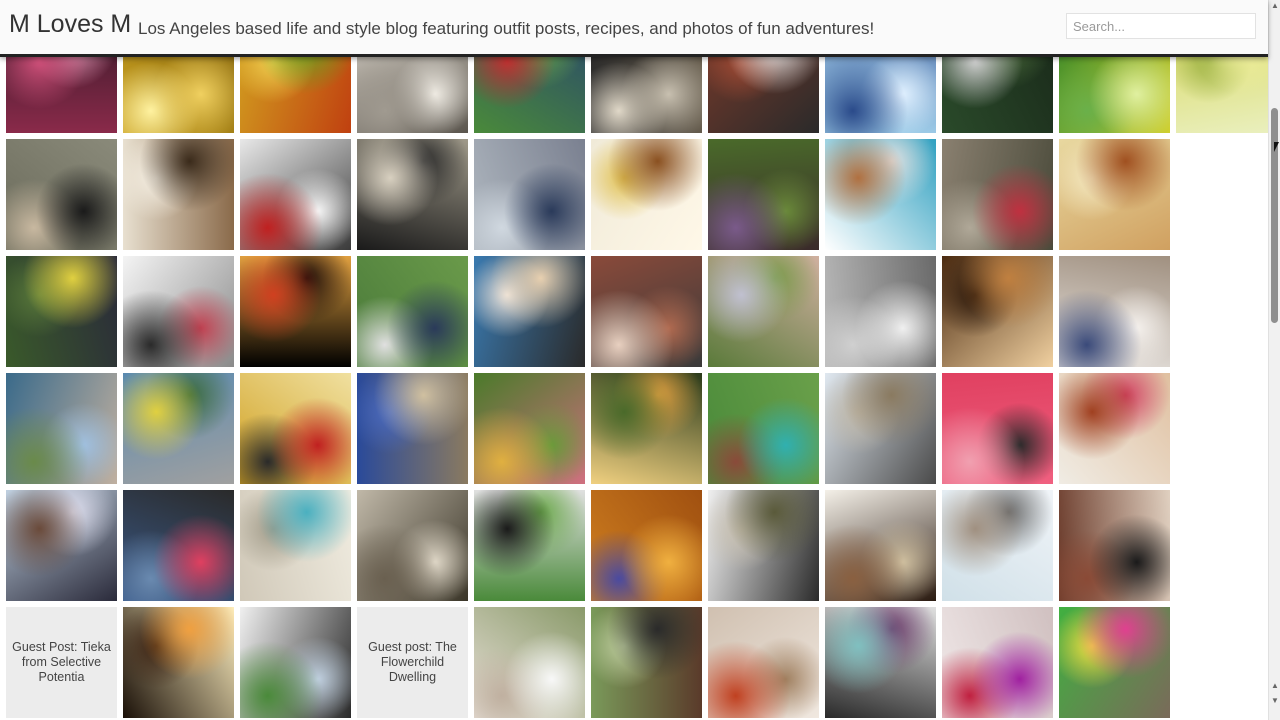  I want to click on bell-tower-photo, so click(880, 428).